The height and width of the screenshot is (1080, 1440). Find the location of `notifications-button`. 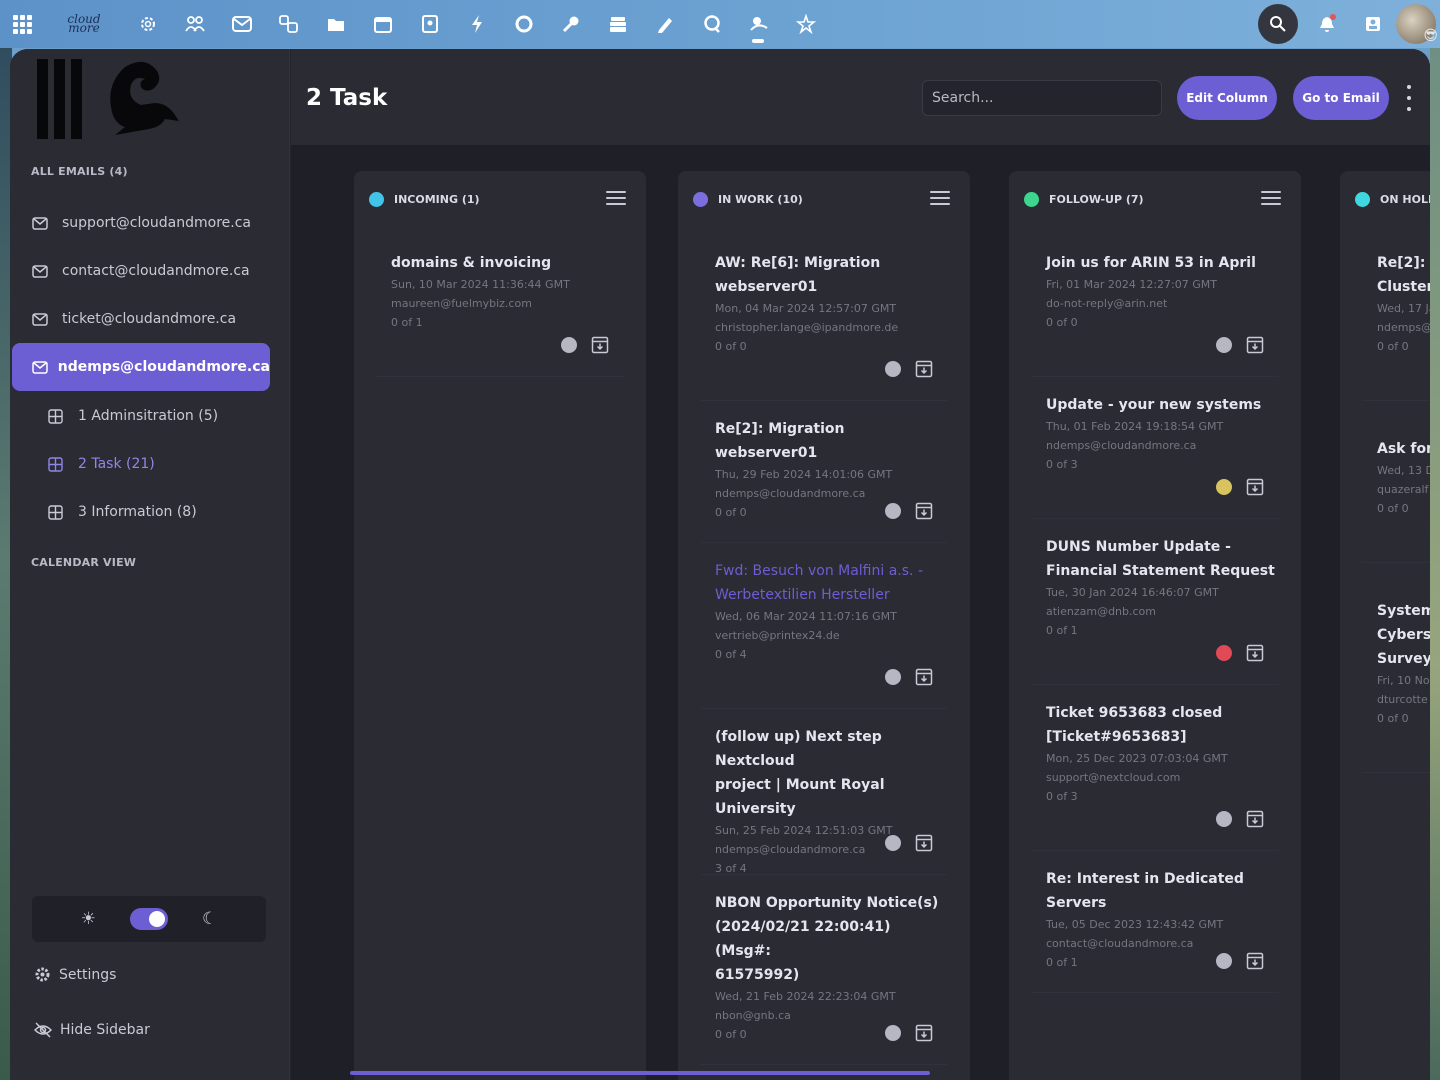

notifications-button is located at coordinates (1327, 24).